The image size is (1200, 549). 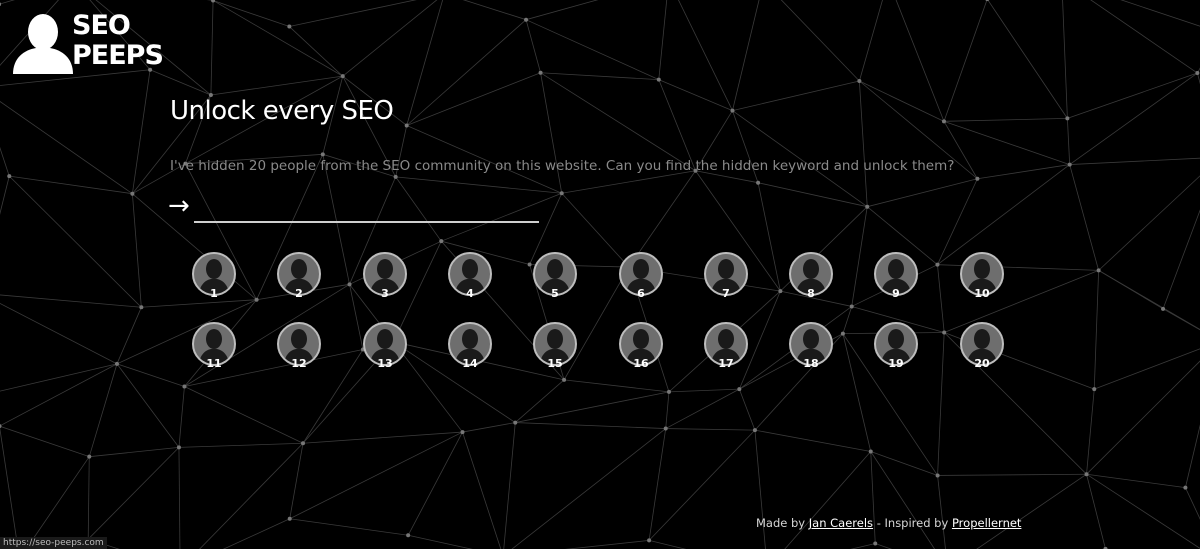 What do you see at coordinates (299, 293) in the screenshot?
I see `peep-number: 2` at bounding box center [299, 293].